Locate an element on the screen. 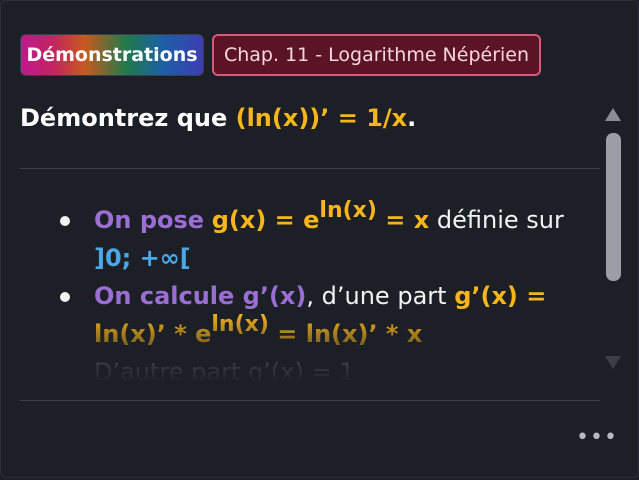 The width and height of the screenshot is (639, 480). step-text: définie sur is located at coordinates (496, 220).